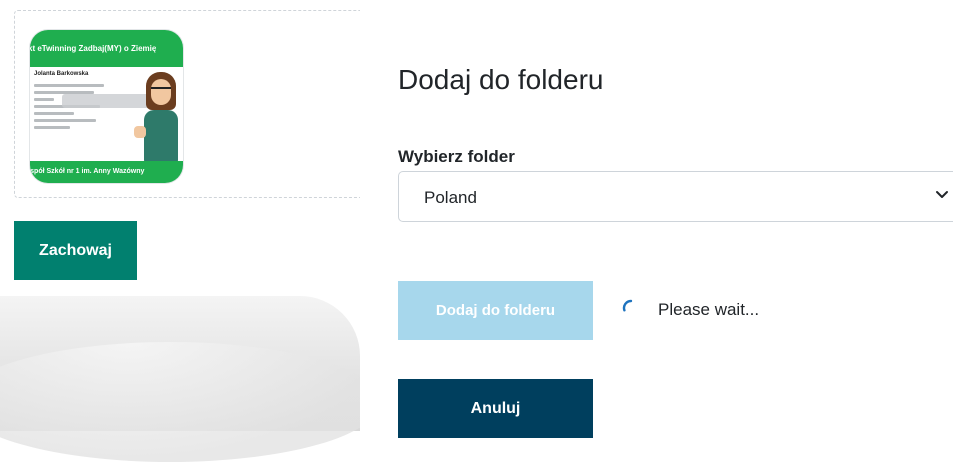  I want to click on folder-select: Poland, so click(675, 196).